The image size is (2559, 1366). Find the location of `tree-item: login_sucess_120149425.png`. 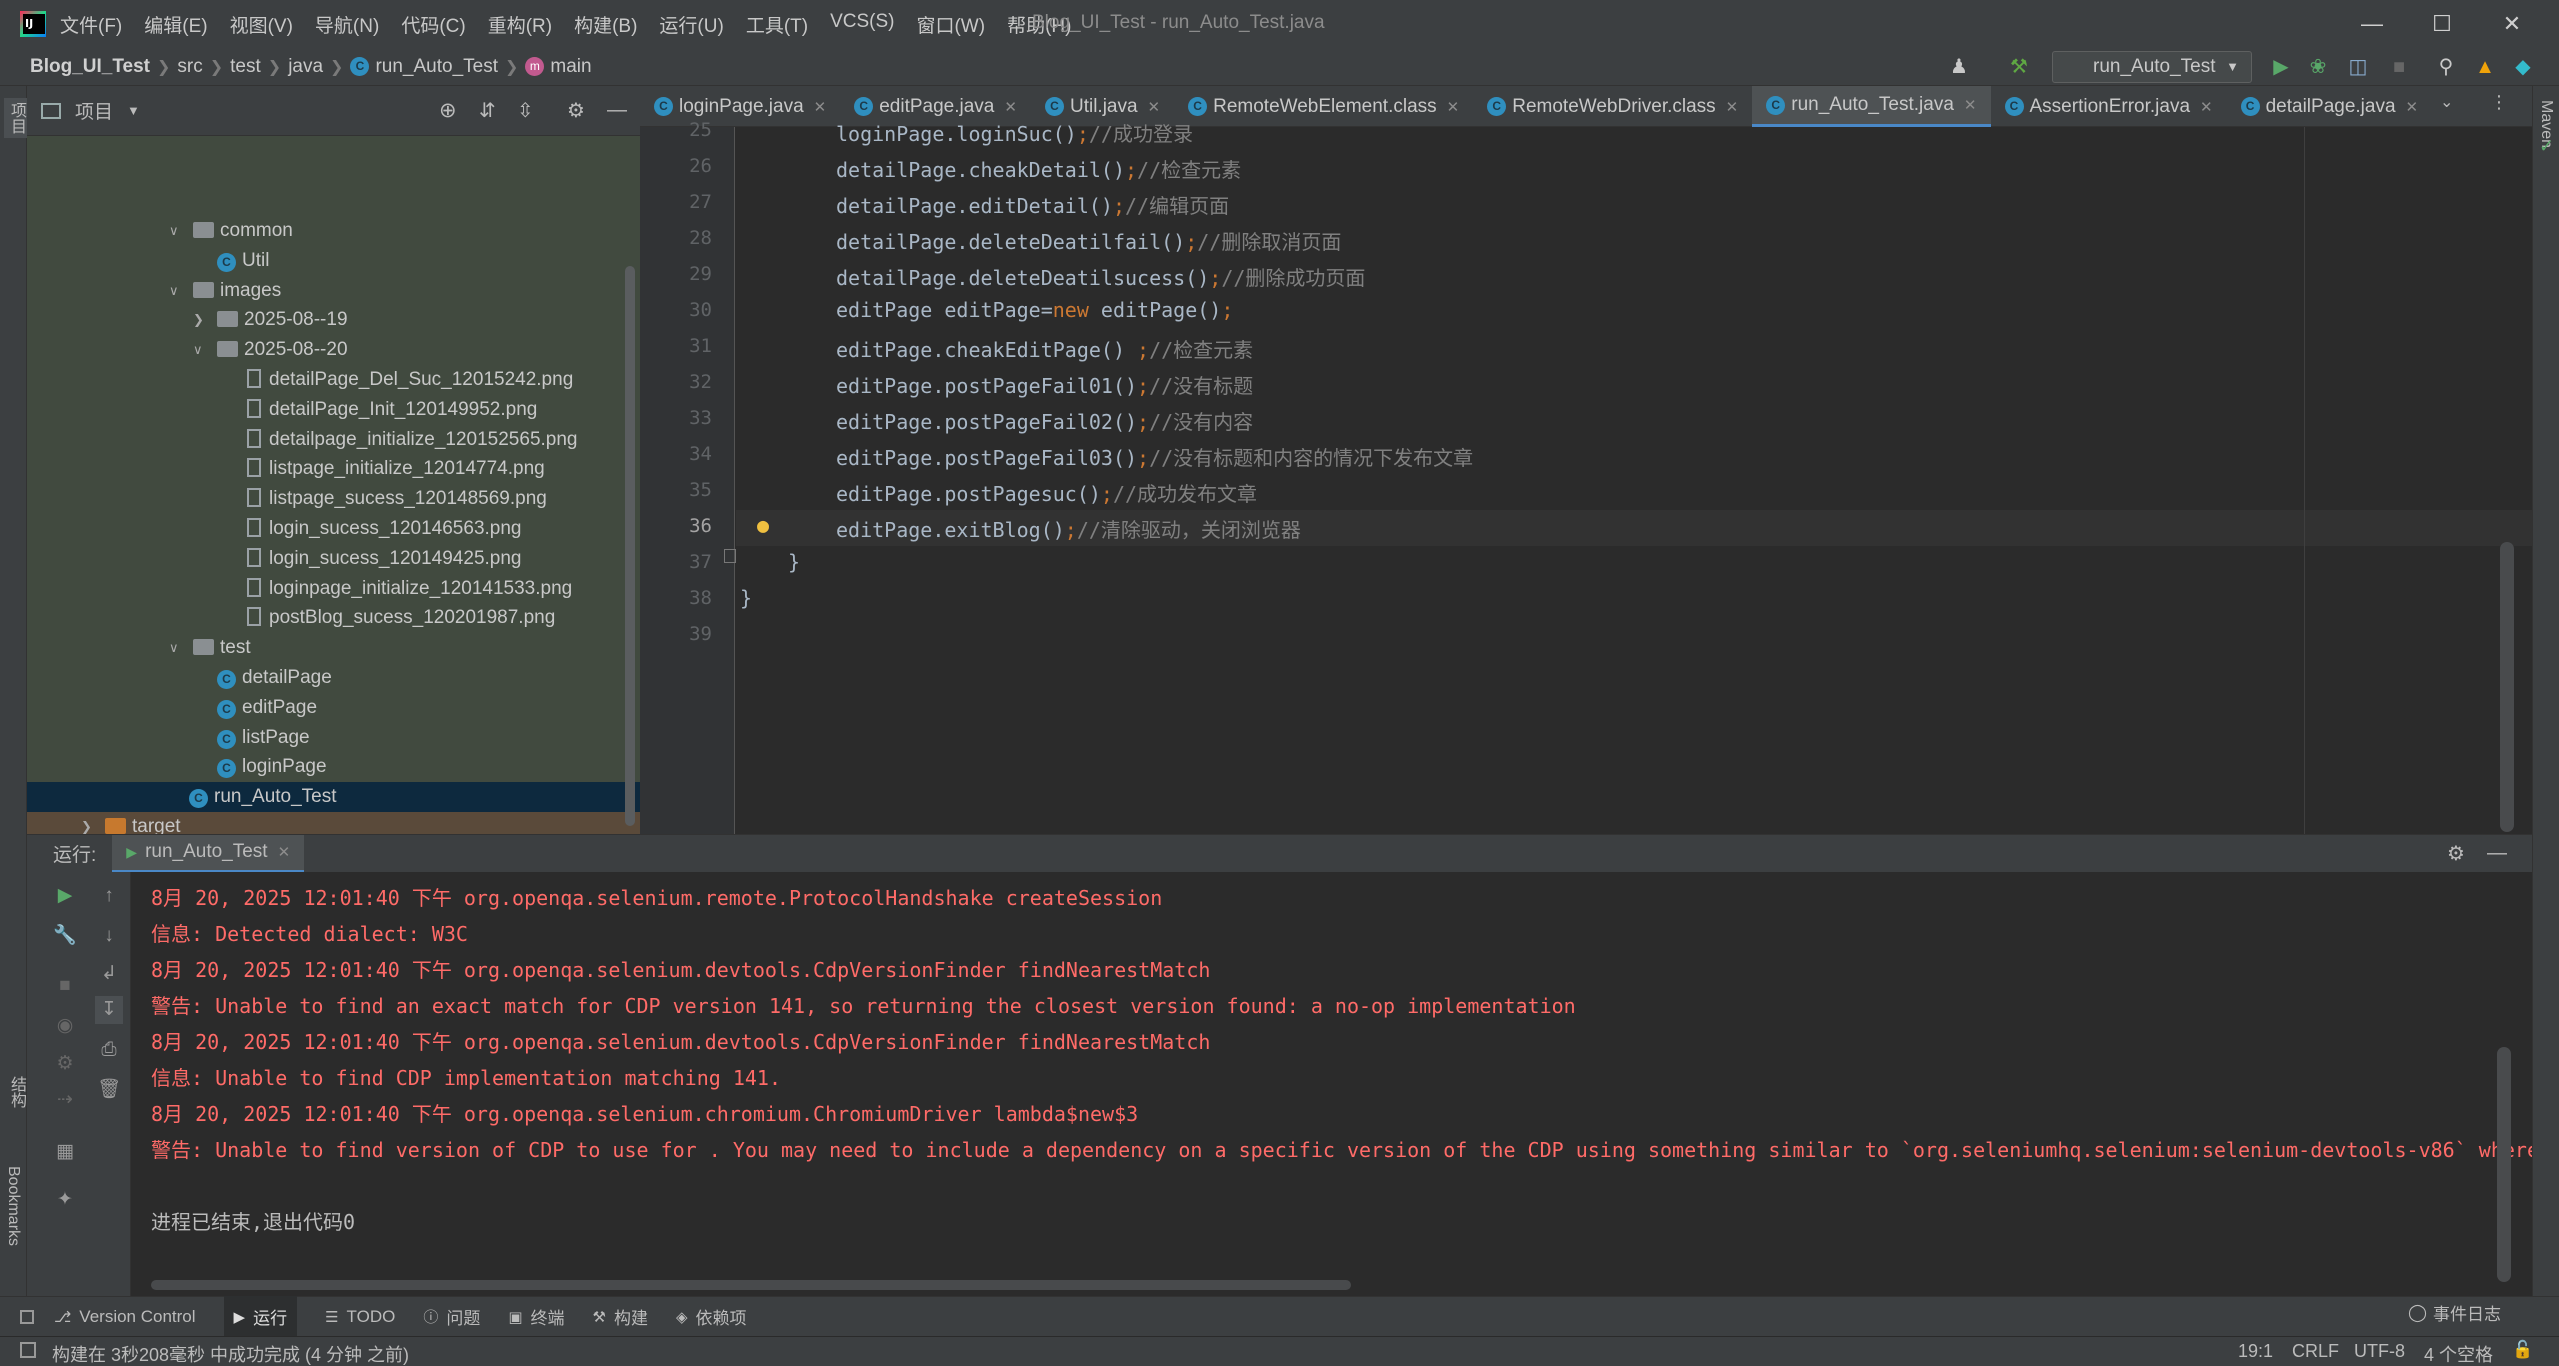

tree-item: login_sucess_120149425.png is located at coordinates (333, 558).